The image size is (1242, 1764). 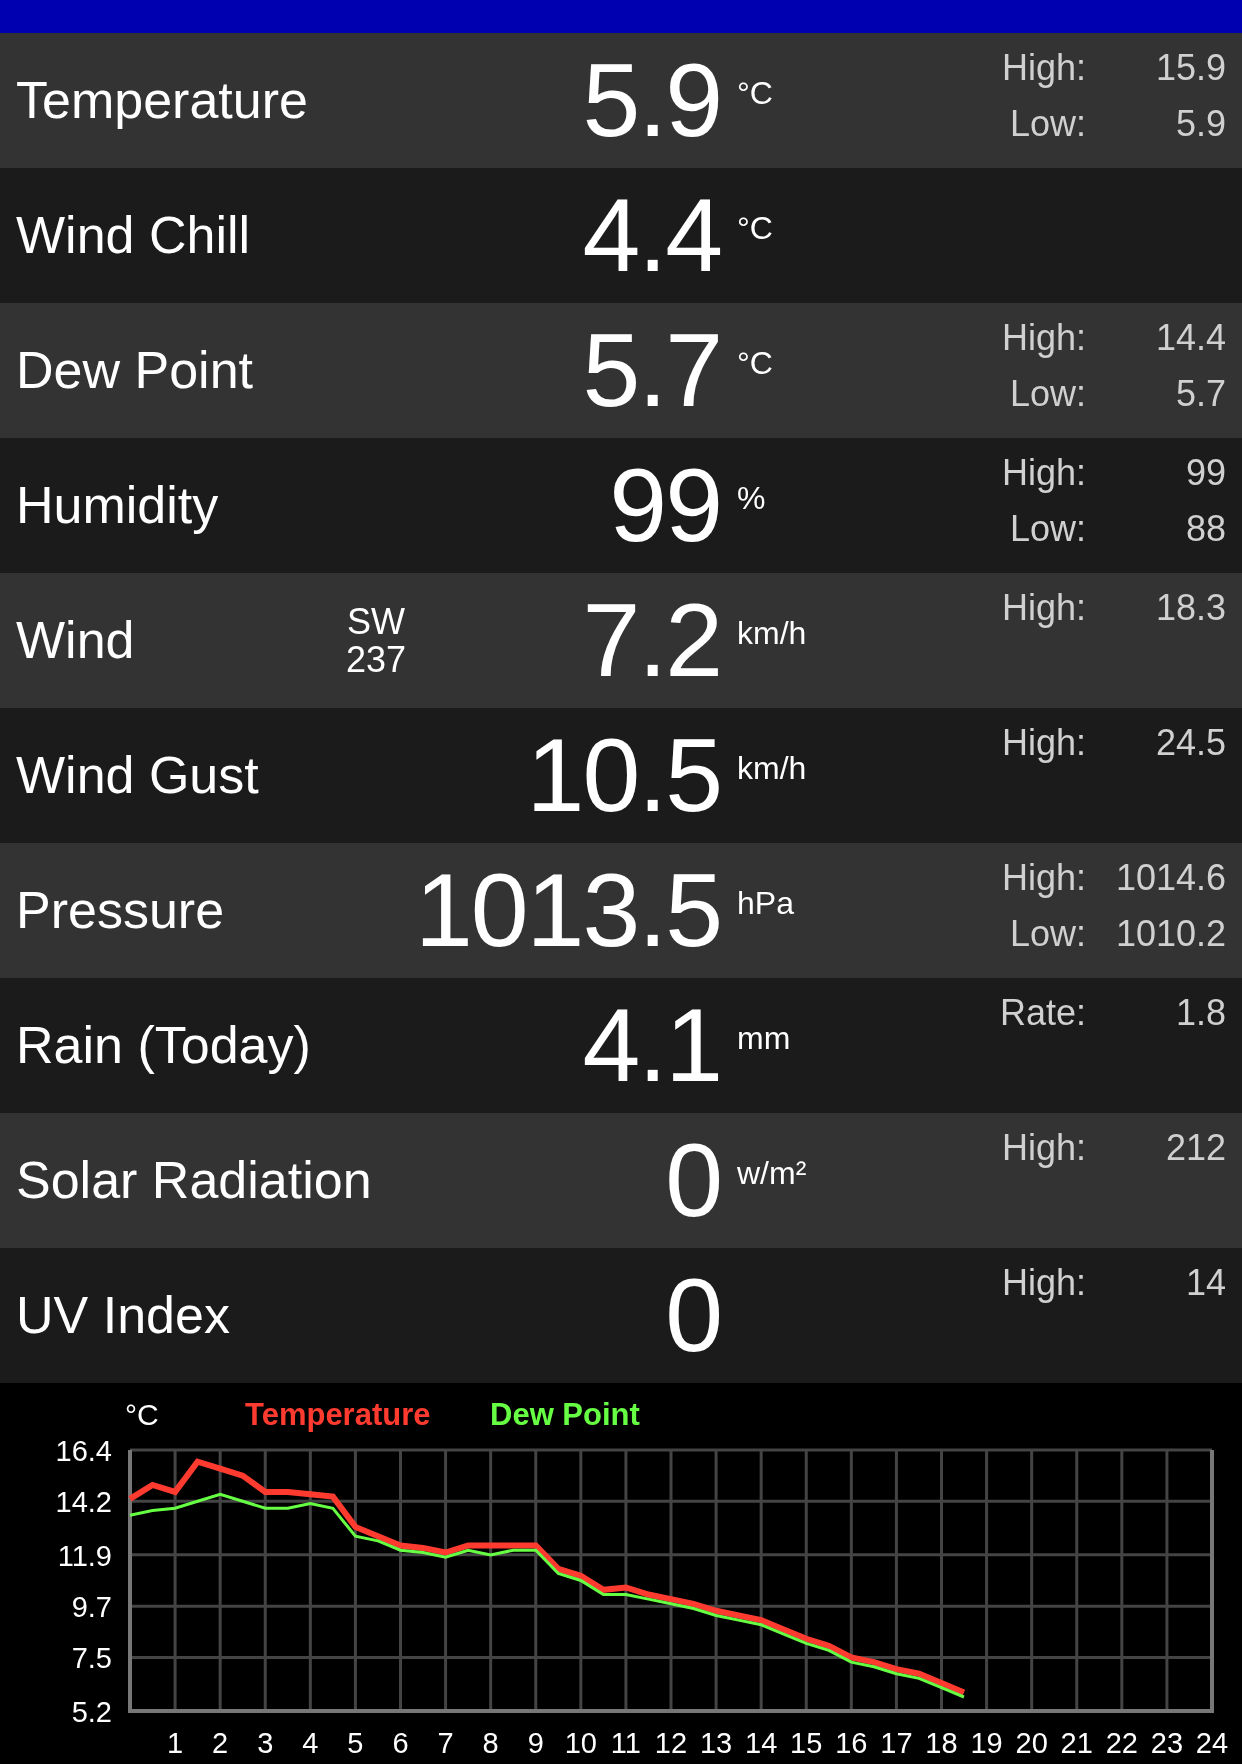 What do you see at coordinates (764, 1038) in the screenshot?
I see `unit-label: mm` at bounding box center [764, 1038].